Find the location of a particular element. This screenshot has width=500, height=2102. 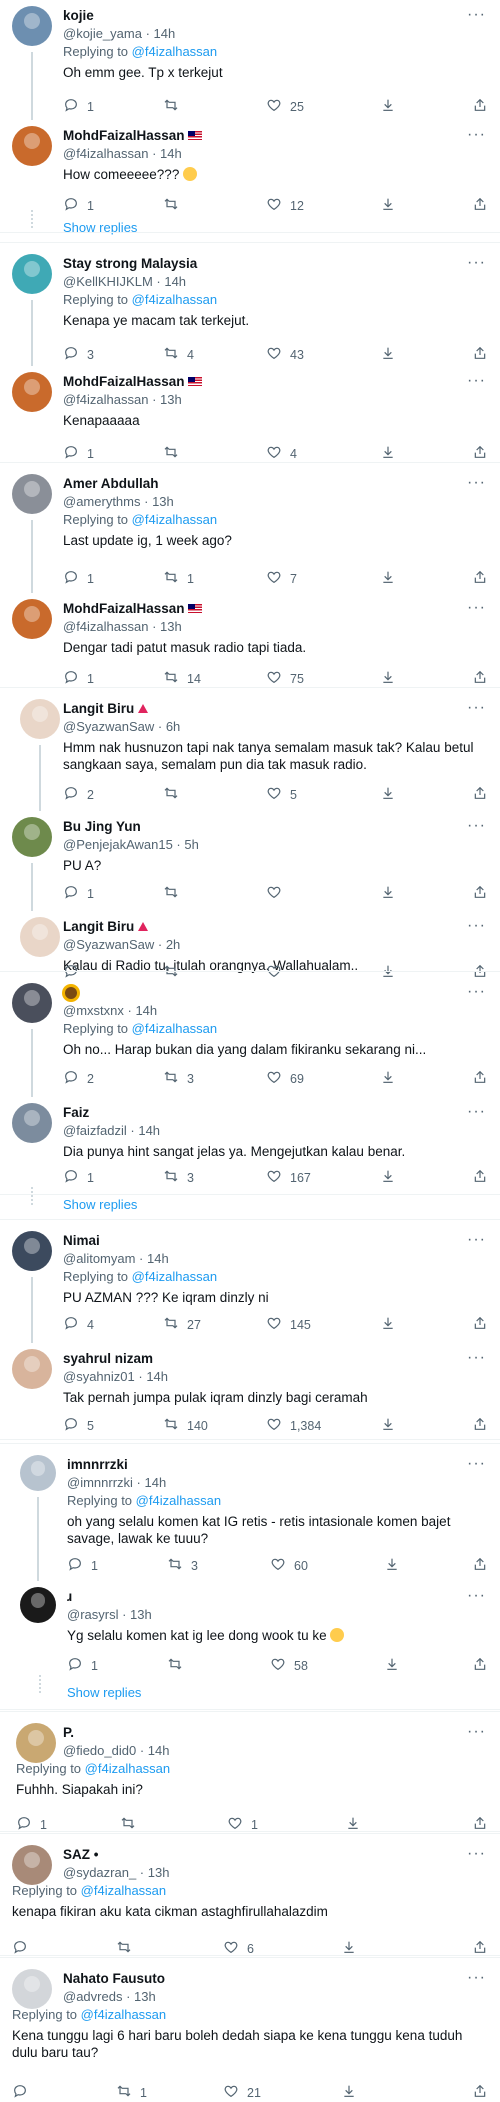

author-name is located at coordinates (71, 992).